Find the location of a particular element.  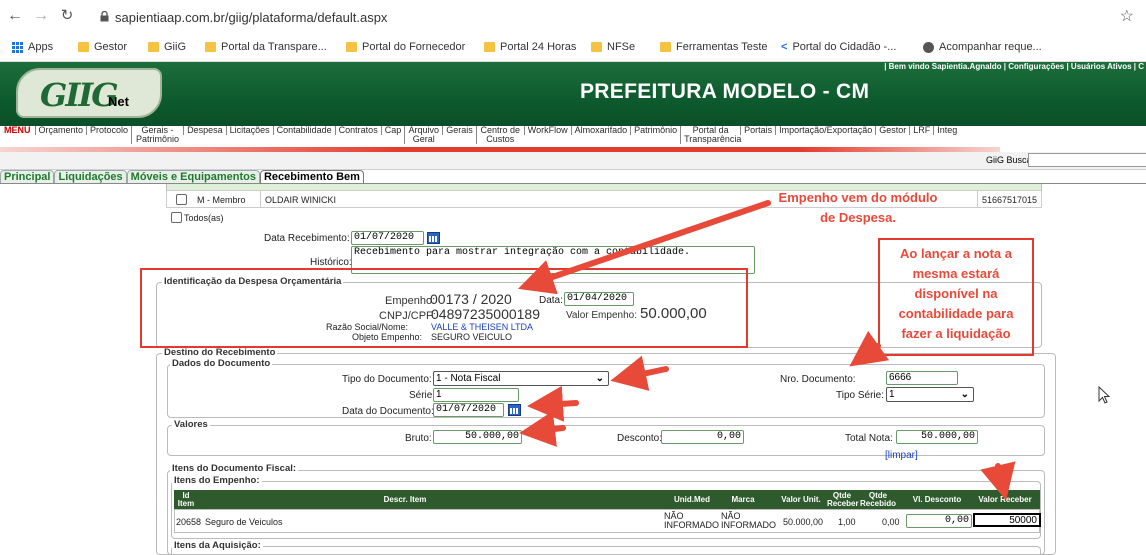

arrow-to-tipo-documento is located at coordinates (639, 373).